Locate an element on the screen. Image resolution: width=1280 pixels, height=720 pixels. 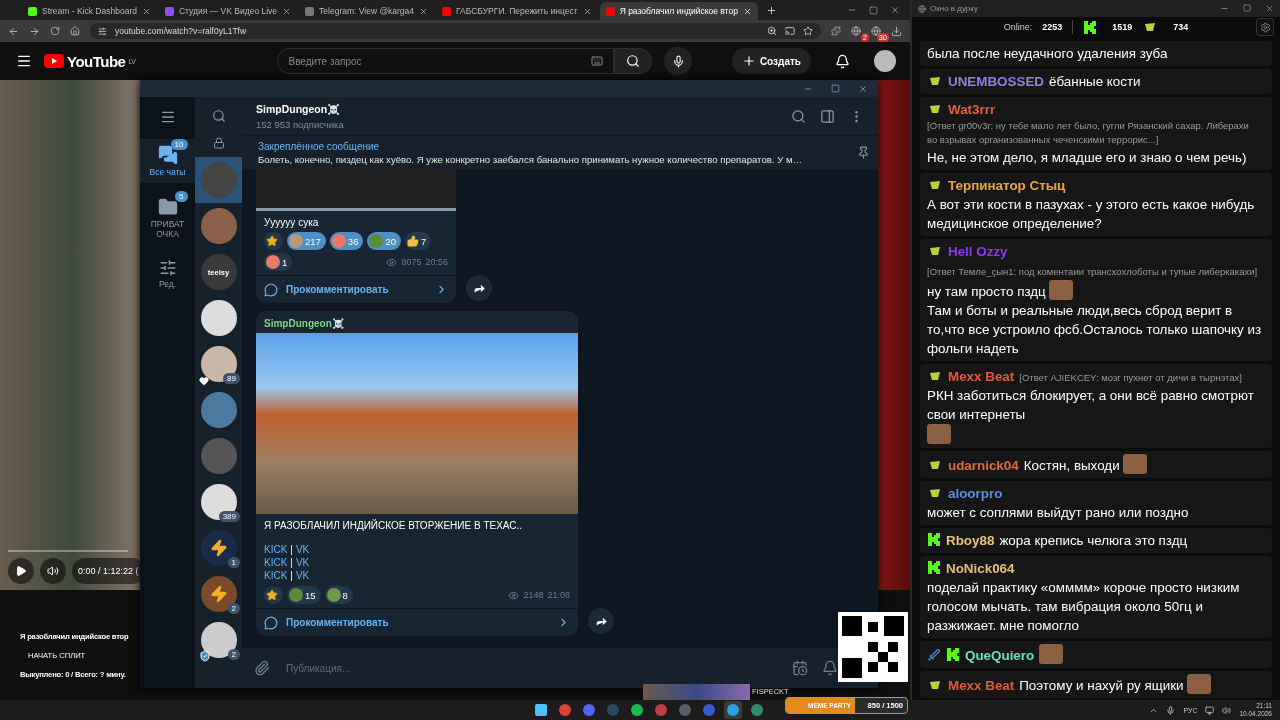
browser-tab: Telegram: View @karga4 is located at coordinates (366, 11).